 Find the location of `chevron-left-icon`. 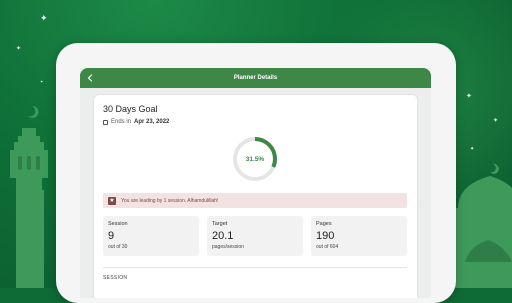

chevron-left-icon is located at coordinates (90, 78).